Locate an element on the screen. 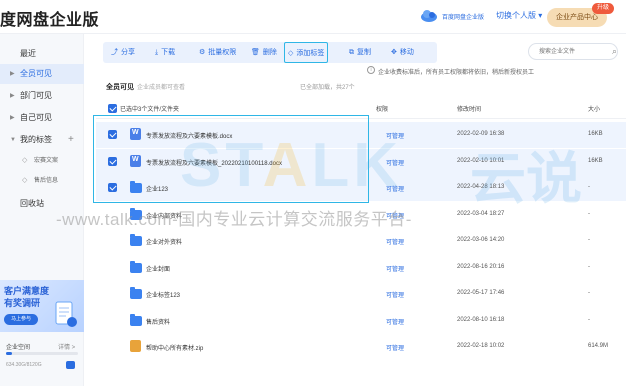 The image size is (626, 386). sidebar-item-dept-visible: ▶ 部门可见 is located at coordinates (42, 96).